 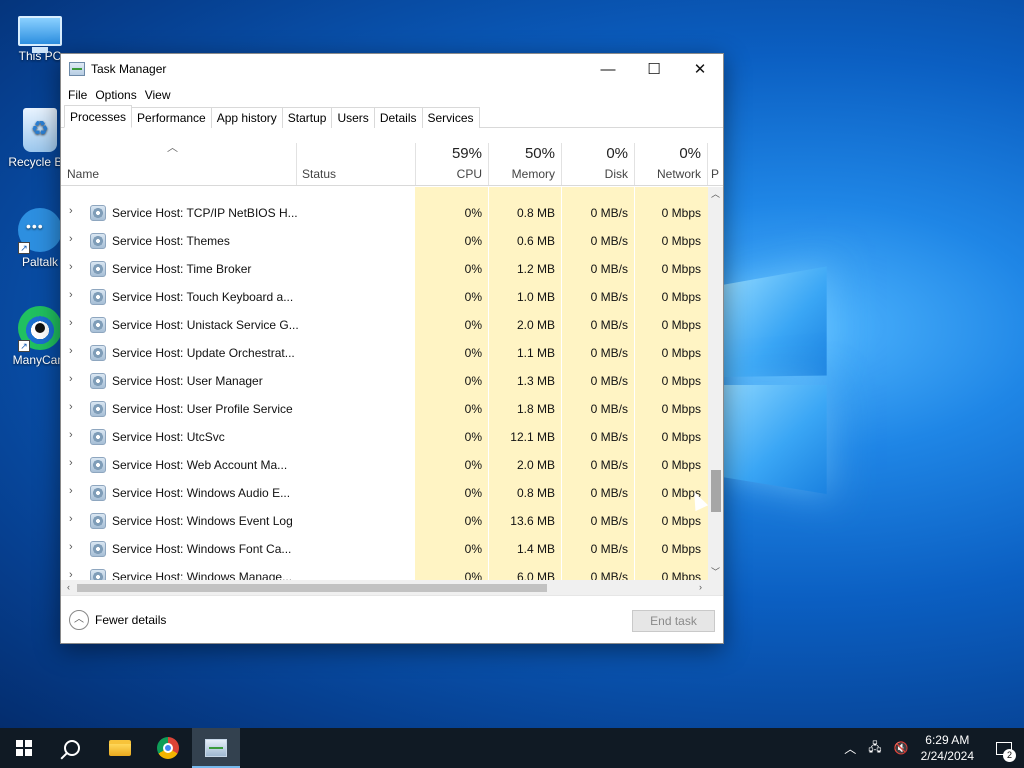 I want to click on end-task-button: End task, so click(x=673, y=621).